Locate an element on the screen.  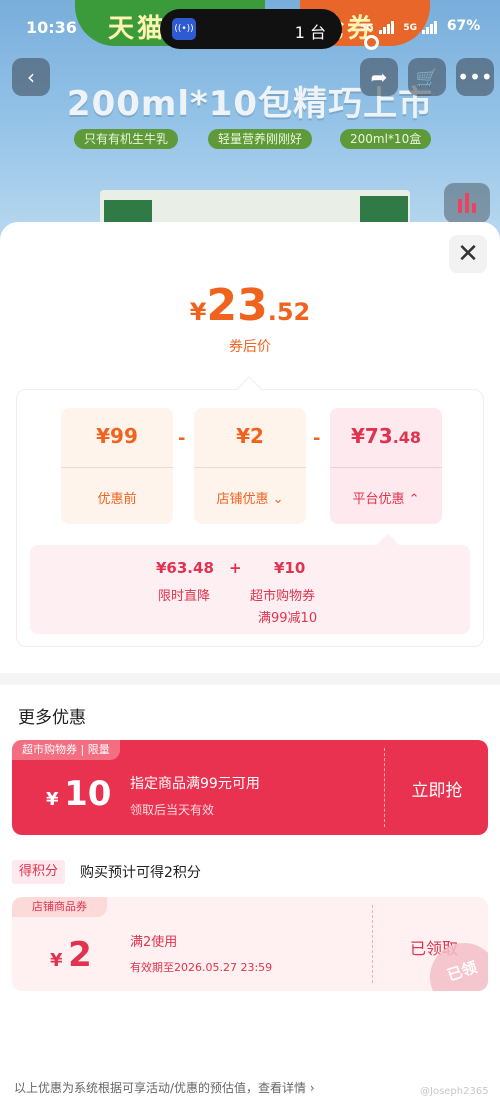
original-price-card: ¥99 优惠前 is located at coordinates (117, 466).